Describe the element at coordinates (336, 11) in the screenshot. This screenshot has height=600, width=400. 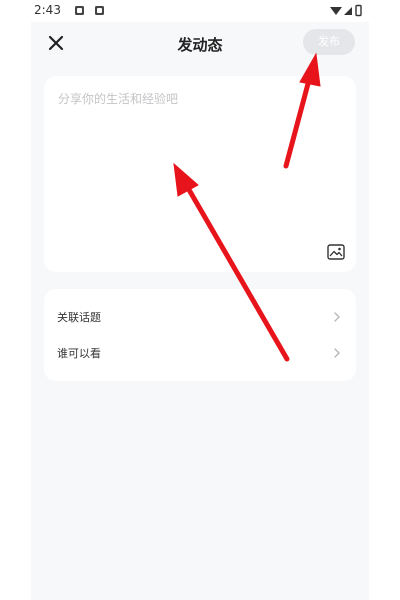
I see `wifi-icon` at that location.